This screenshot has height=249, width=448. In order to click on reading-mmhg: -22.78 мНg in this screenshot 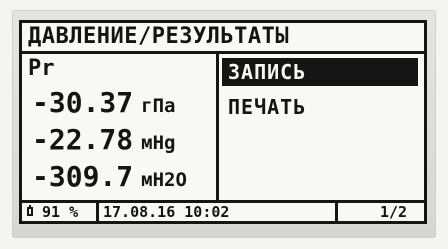, I will do `click(103, 139)`.